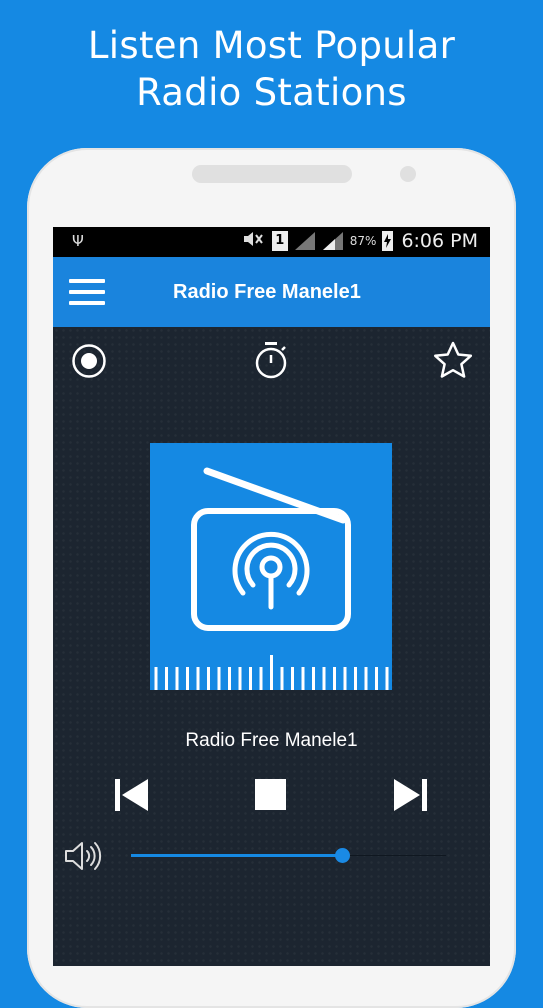 This screenshot has height=1008, width=543. I want to click on stop-icon, so click(270, 794).